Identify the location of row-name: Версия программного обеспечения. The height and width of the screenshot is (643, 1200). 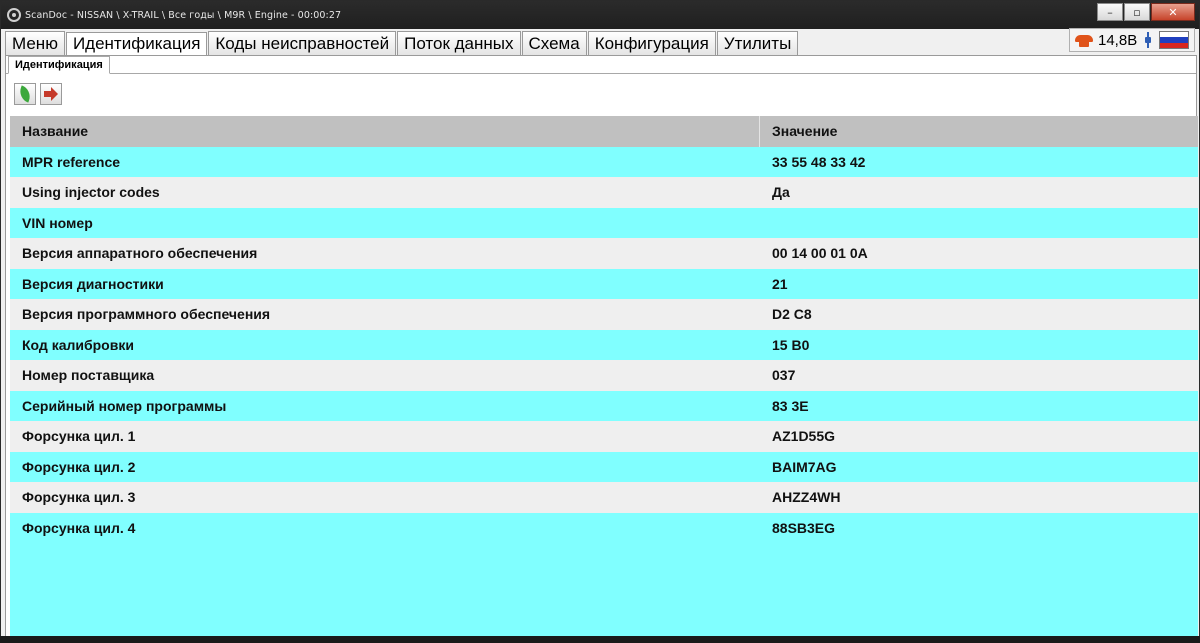
(146, 314).